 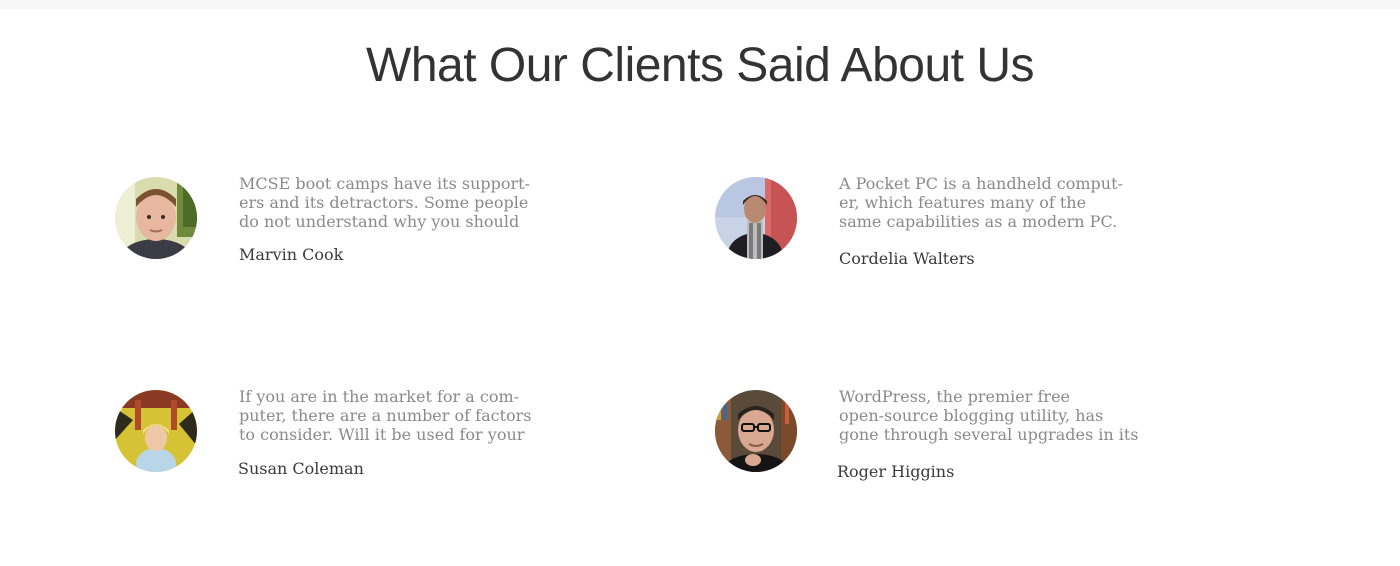 I want to click on section-title: What Our Clients Said About Us, so click(x=700, y=65).